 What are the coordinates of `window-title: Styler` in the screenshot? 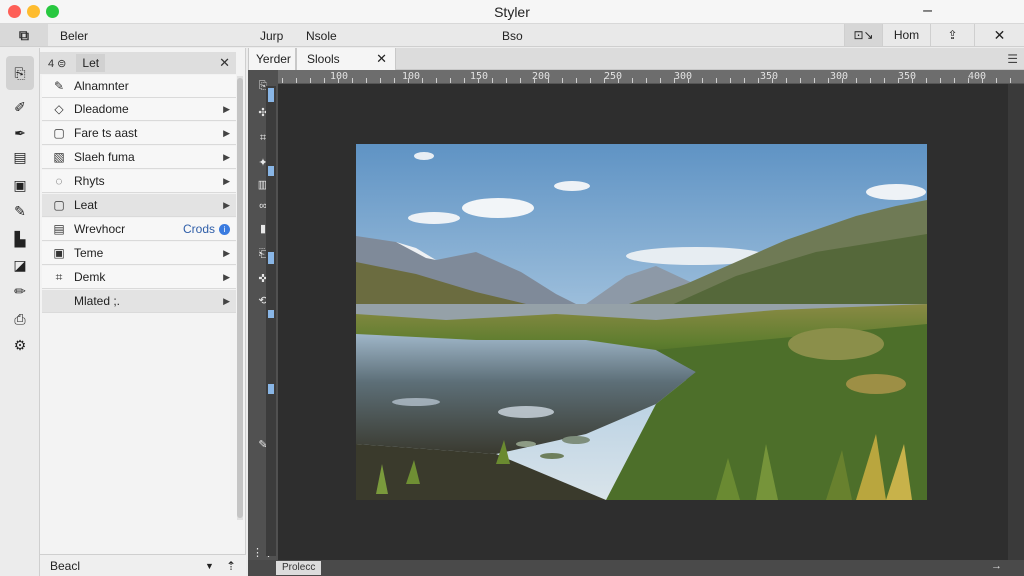 It's located at (512, 12).